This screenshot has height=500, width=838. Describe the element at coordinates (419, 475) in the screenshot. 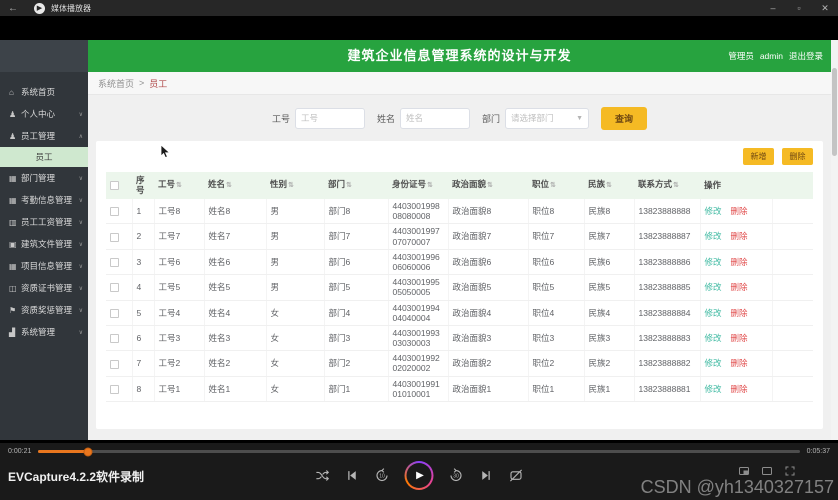

I see `play-button: ▶` at that location.